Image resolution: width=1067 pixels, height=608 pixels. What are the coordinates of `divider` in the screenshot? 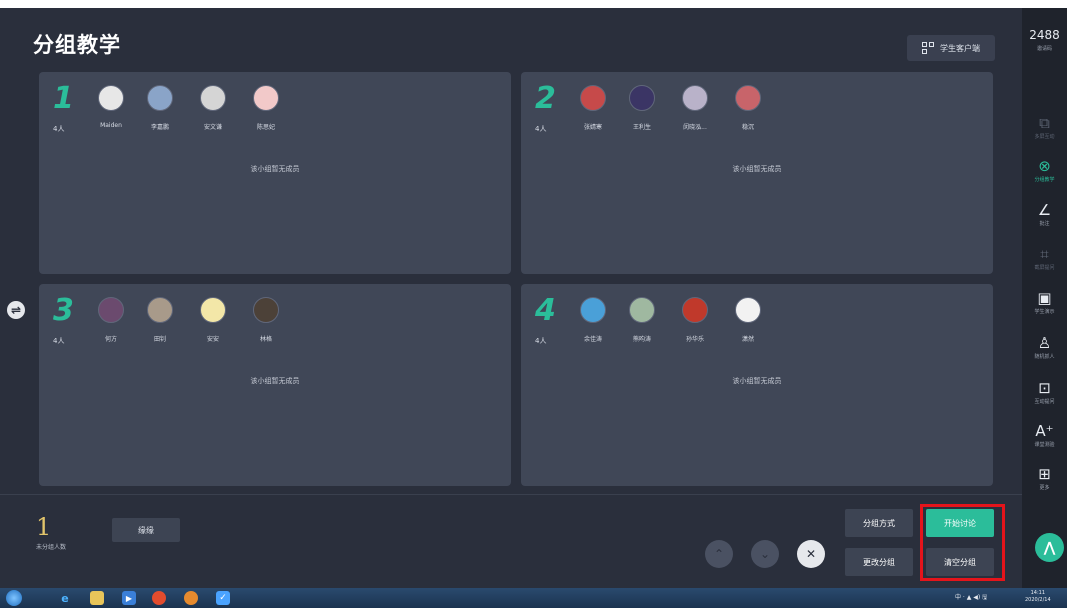 It's located at (511, 494).